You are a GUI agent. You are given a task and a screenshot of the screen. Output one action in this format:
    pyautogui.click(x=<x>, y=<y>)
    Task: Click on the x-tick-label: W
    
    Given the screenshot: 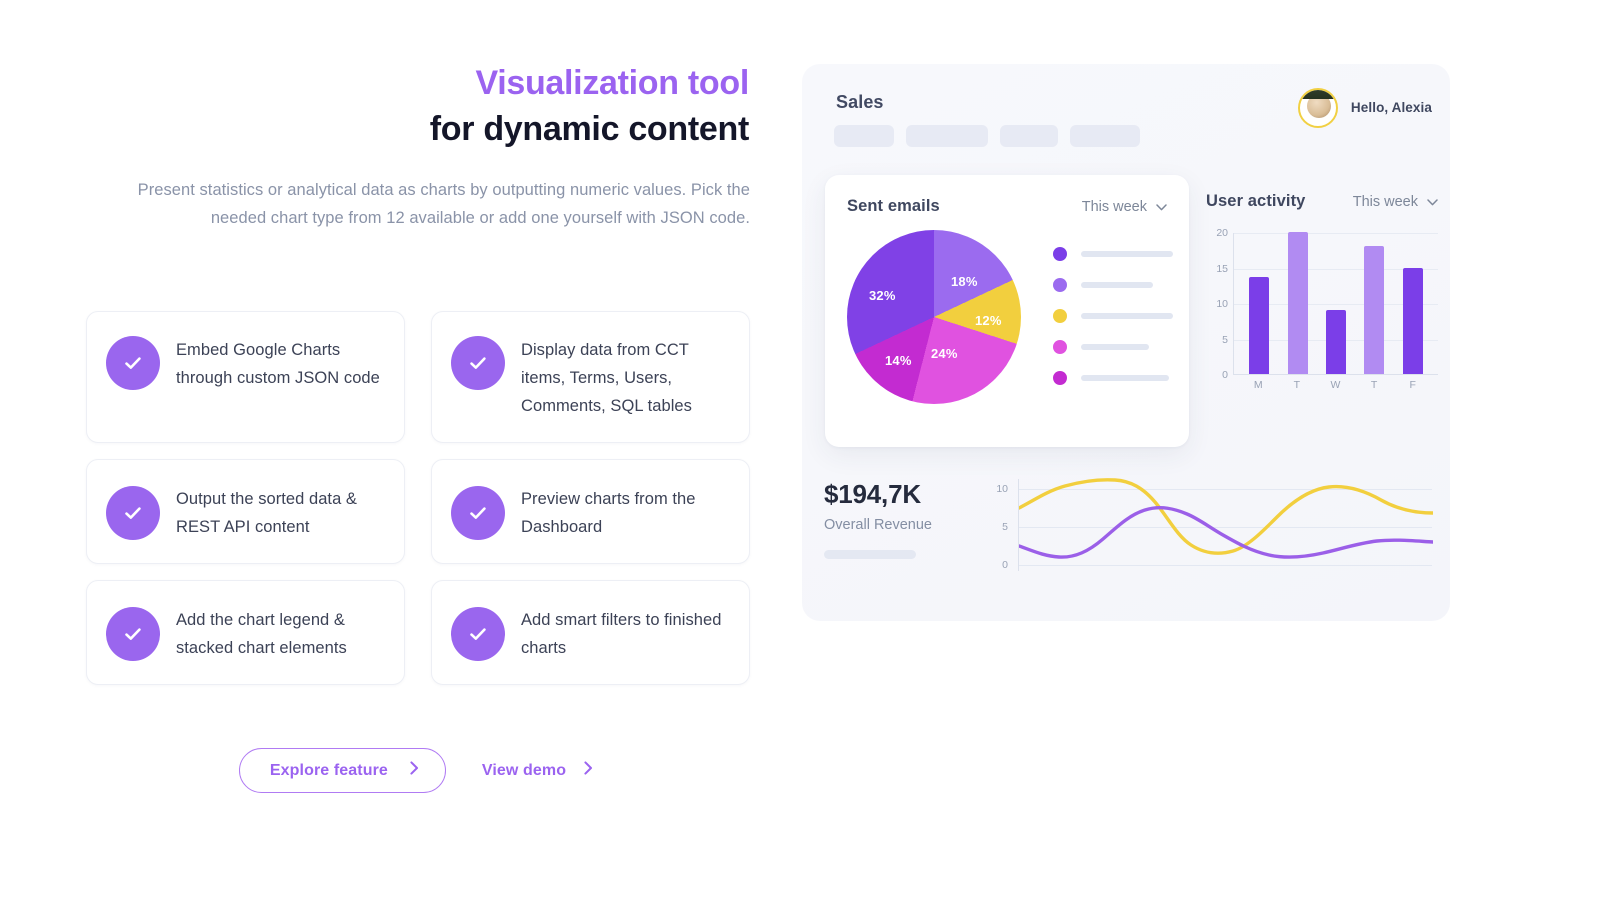 What is the action you would take?
    pyautogui.click(x=1335, y=385)
    